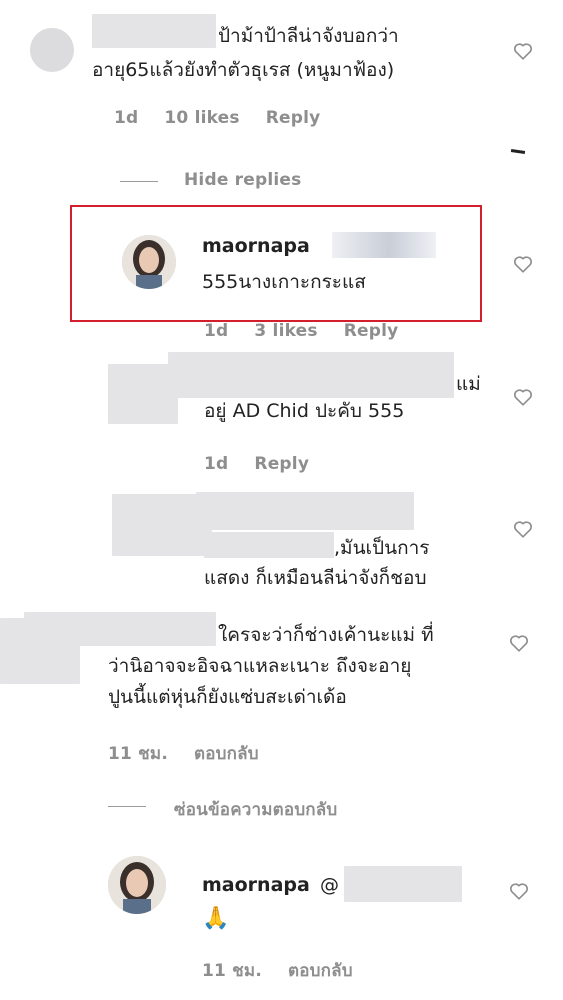 The width and height of the screenshot is (563, 1000). What do you see at coordinates (284, 282) in the screenshot?
I see `comment-text-line: 555นางเกาะกระแส` at bounding box center [284, 282].